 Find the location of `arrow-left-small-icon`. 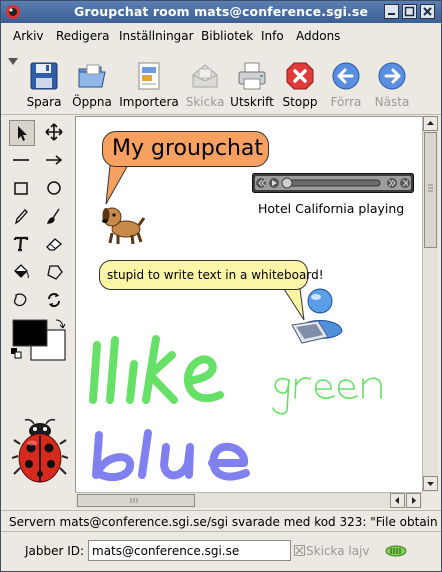

arrow-left-small-icon is located at coordinates (397, 500).